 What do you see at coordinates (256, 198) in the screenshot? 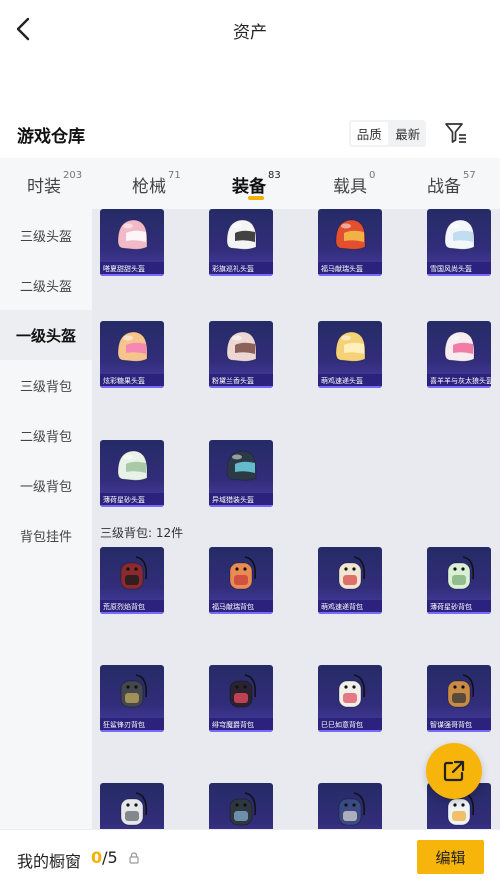
I see `active-tab-indicator` at bounding box center [256, 198].